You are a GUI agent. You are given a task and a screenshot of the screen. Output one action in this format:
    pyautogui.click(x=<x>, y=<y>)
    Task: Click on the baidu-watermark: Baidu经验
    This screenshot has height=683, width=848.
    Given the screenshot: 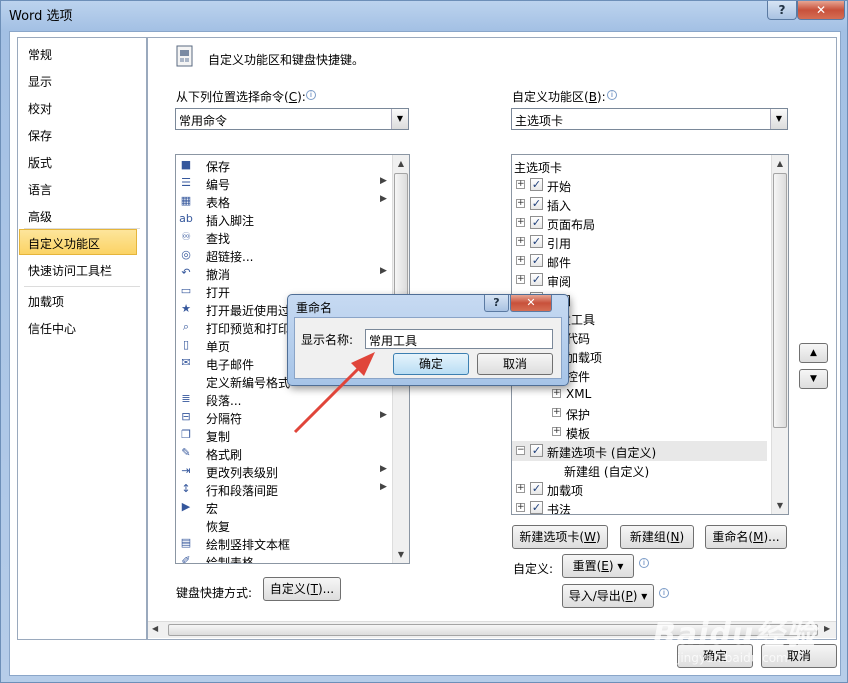 What is the action you would take?
    pyautogui.click(x=735, y=634)
    